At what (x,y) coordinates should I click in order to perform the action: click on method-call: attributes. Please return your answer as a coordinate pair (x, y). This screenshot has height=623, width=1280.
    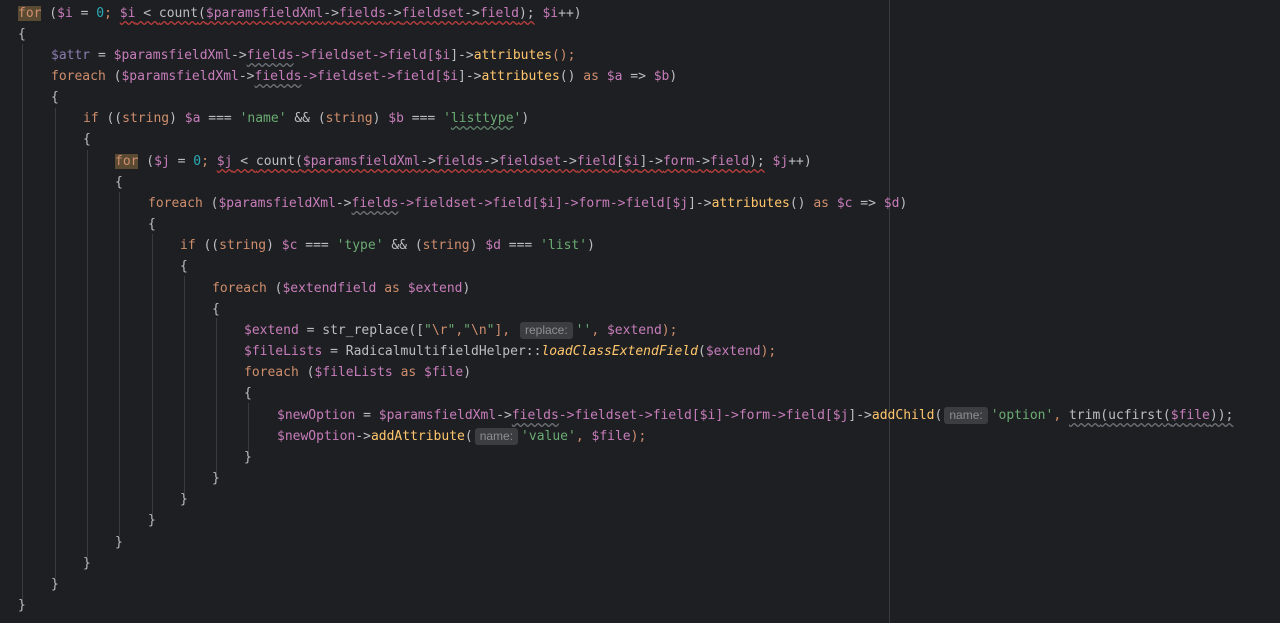
    Looking at the image, I should click on (750, 203).